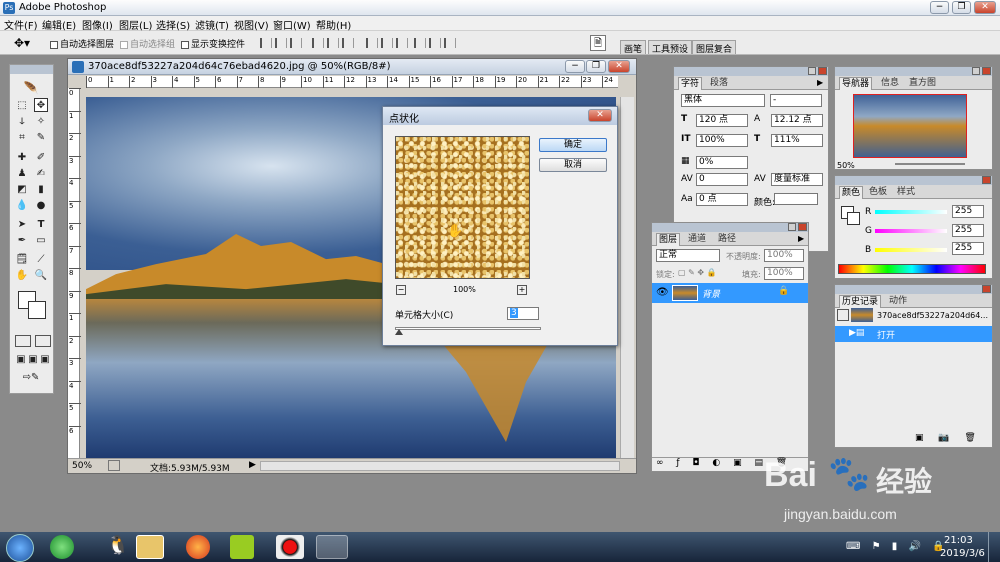 Image resolution: width=1000 pixels, height=562 pixels. I want to click on distribute-hcenter-icon, so click(435, 43).